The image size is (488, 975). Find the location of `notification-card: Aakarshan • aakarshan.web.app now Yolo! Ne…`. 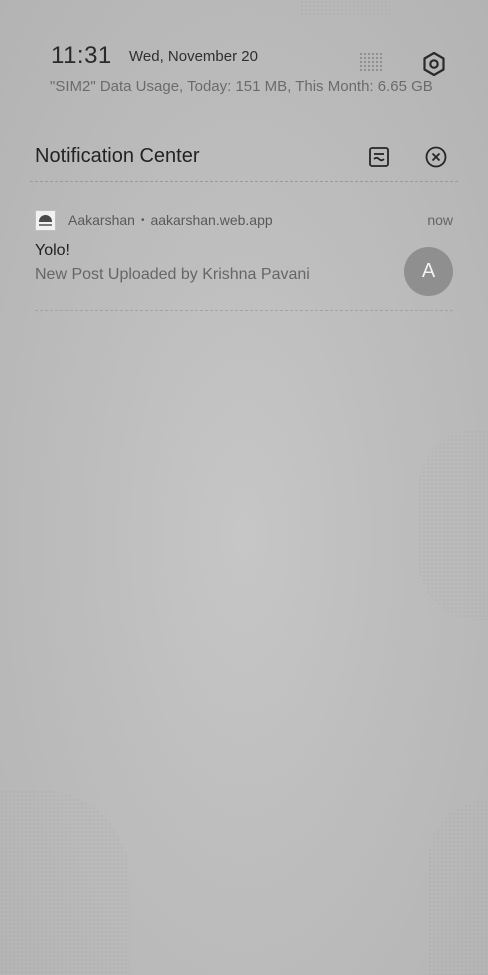

notification-card: Aakarshan • aakarshan.web.app now Yolo! Ne… is located at coordinates (244, 256).